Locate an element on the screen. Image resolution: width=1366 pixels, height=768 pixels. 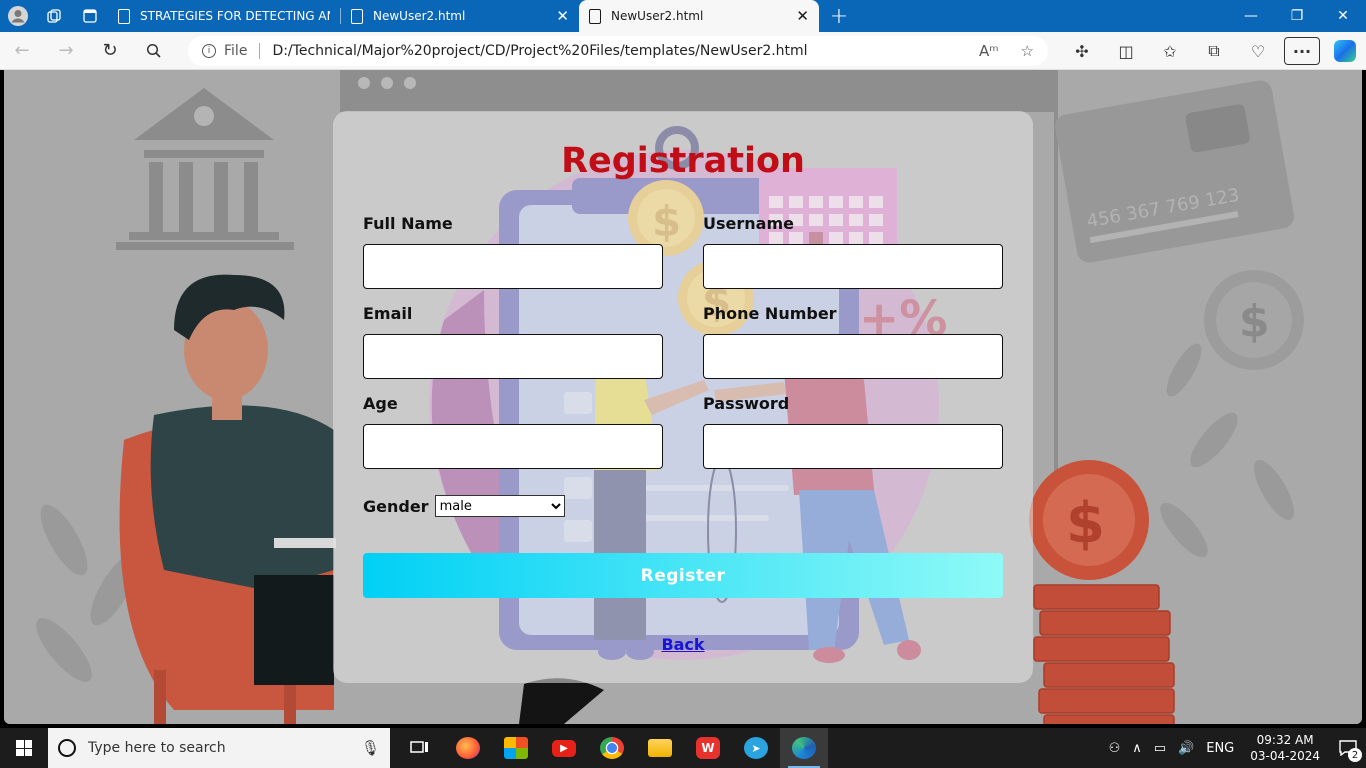
gender-group: Gender male is located at coordinates (464, 506).